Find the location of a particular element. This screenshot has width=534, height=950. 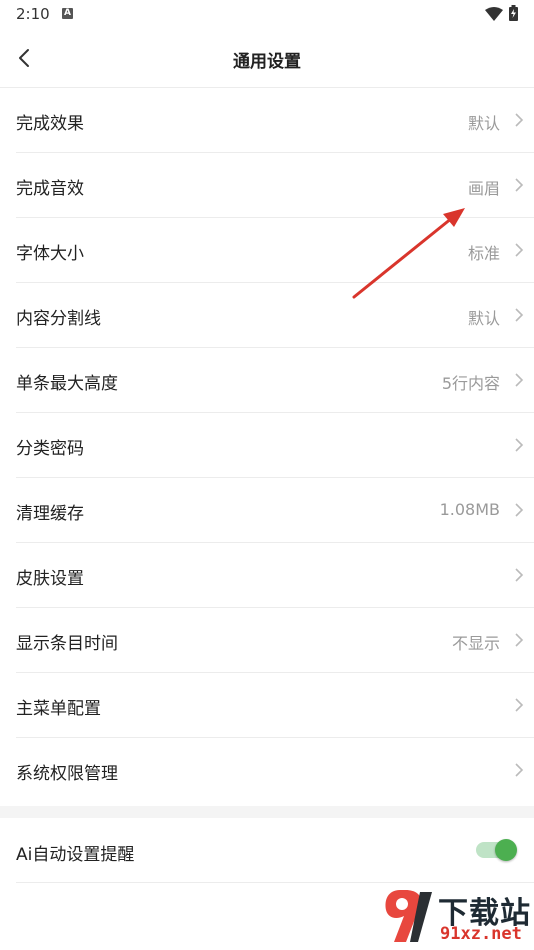

nav-bar: 通用设置 is located at coordinates (267, 58).